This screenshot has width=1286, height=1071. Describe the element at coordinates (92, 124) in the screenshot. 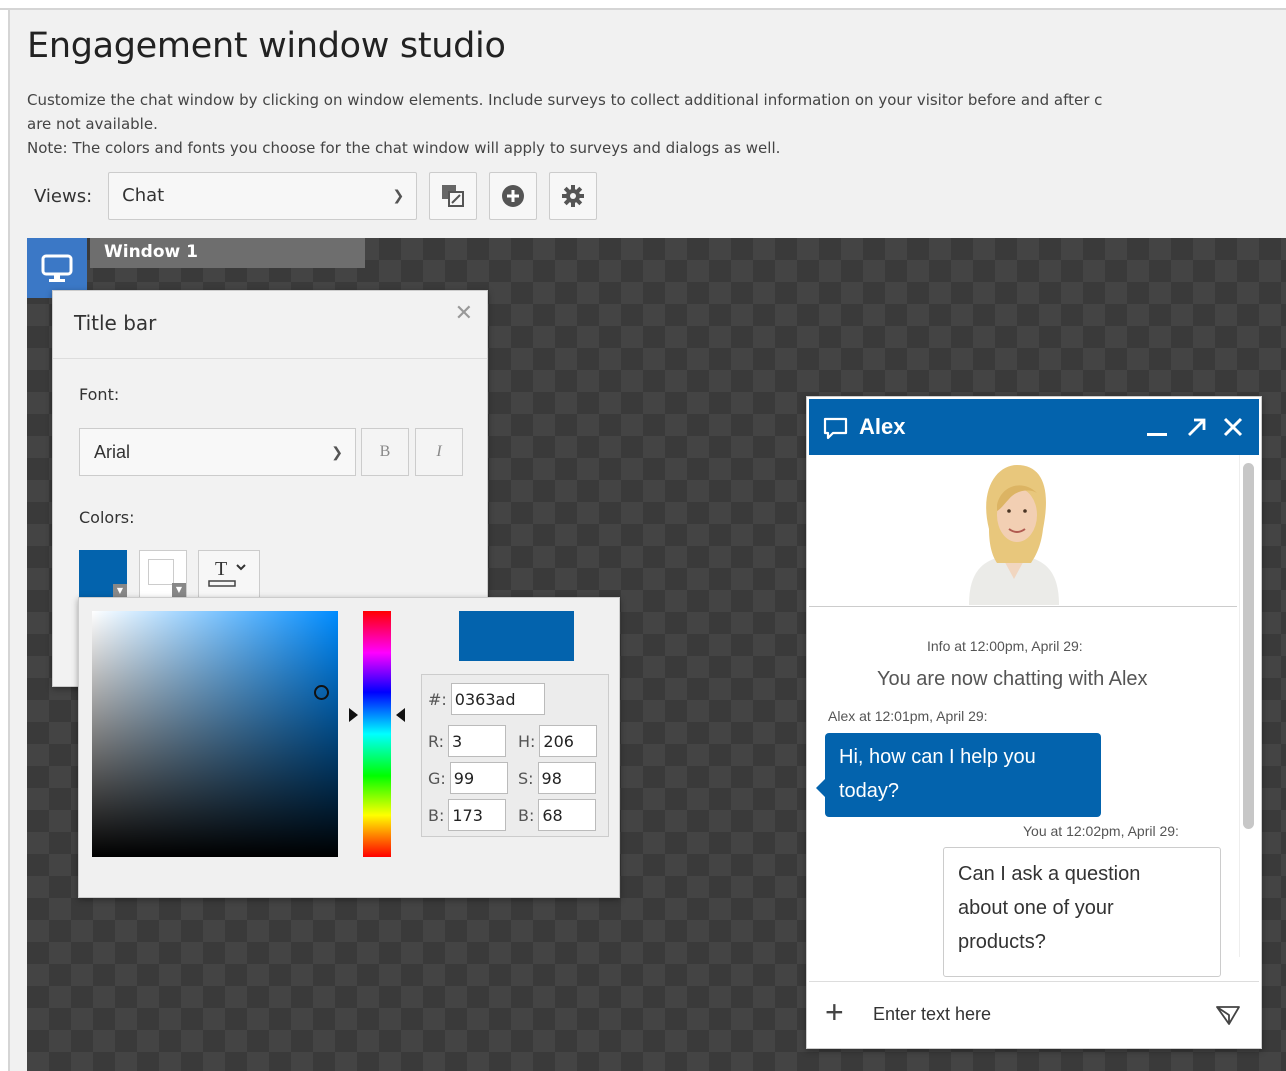

I see `description-line-2: are not available.` at that location.